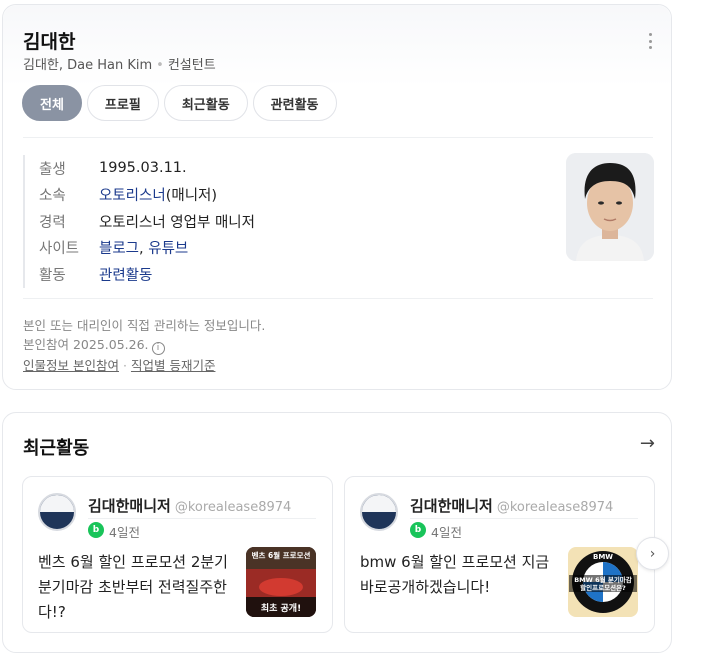 The image size is (710, 670). I want to click on info-value: 블로그, 유튜브, so click(143, 247).